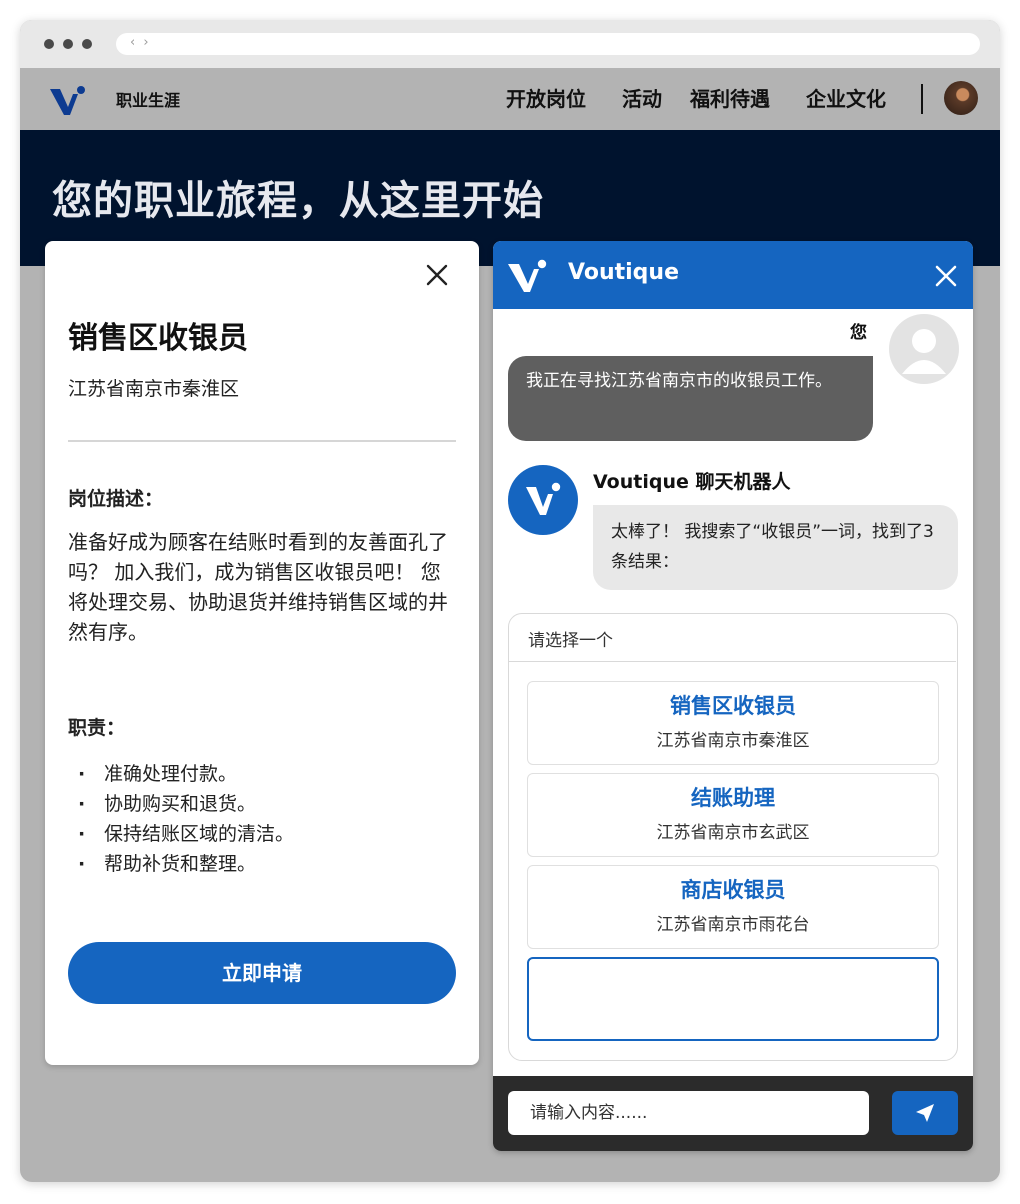  I want to click on select-prompt: 请选择一个, so click(570, 641).